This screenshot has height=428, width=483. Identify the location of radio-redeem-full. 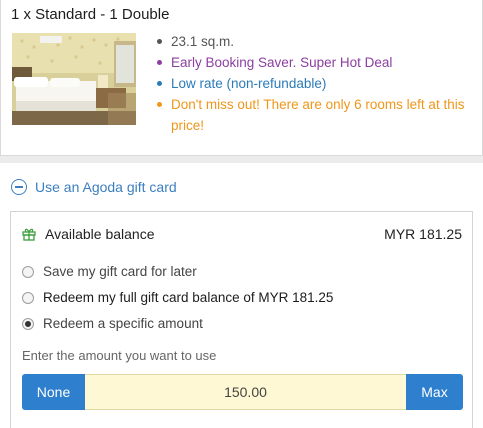
(28, 297).